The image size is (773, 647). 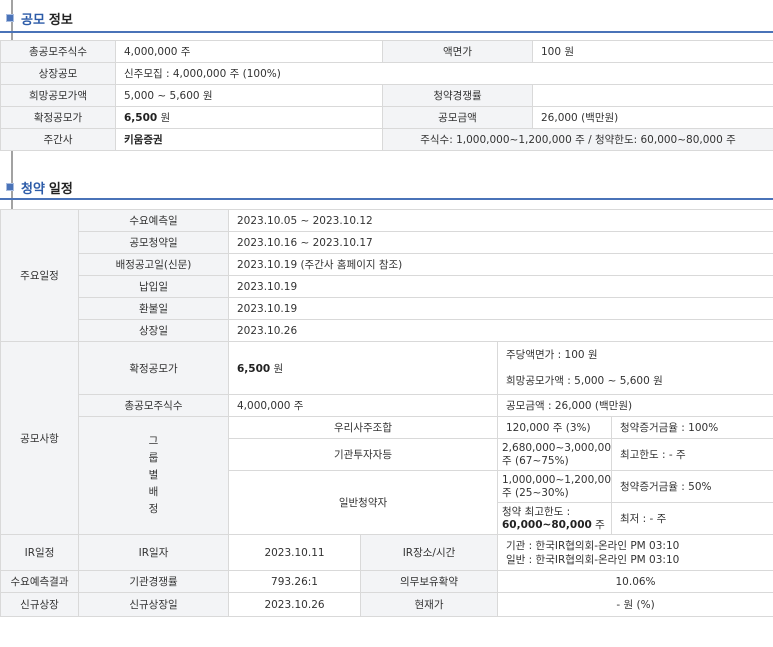 What do you see at coordinates (429, 552) in the screenshot?
I see `ir-place-label: IR장소/시간` at bounding box center [429, 552].